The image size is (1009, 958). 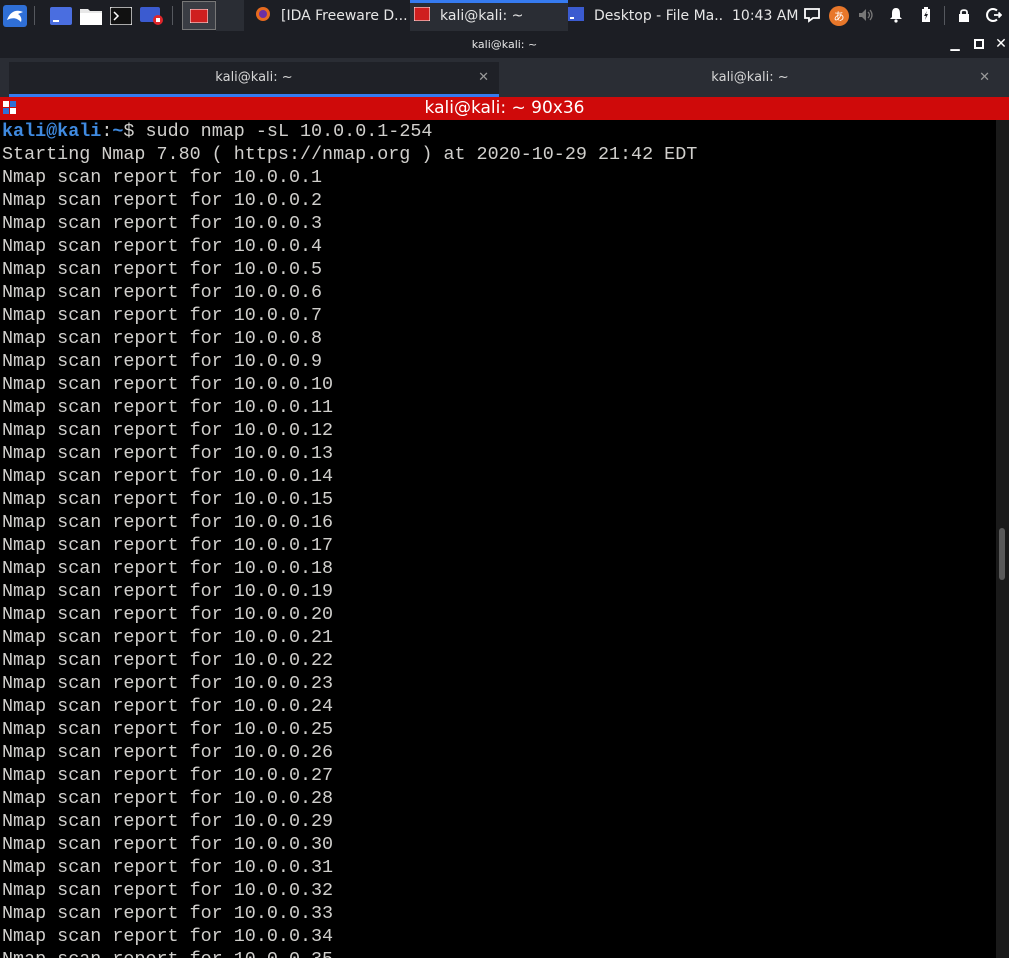 What do you see at coordinates (168, 476) in the screenshot?
I see `output-line: Nmap scan report for 10.0.0.14` at bounding box center [168, 476].